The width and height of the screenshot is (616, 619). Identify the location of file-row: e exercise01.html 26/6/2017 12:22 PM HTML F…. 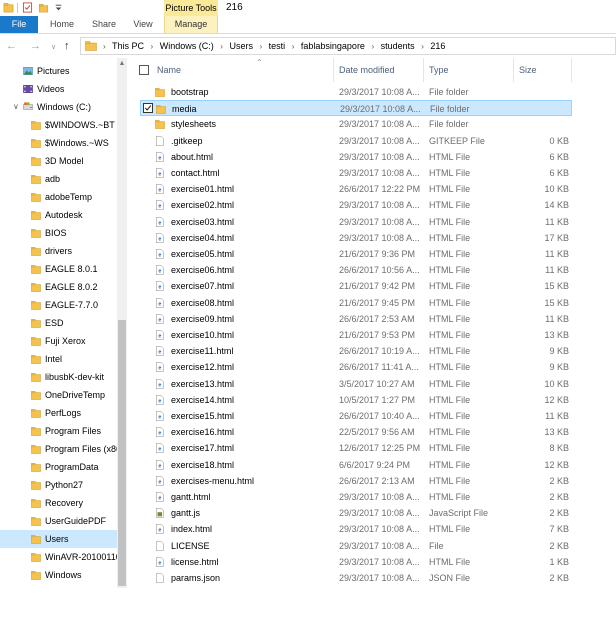
(356, 189).